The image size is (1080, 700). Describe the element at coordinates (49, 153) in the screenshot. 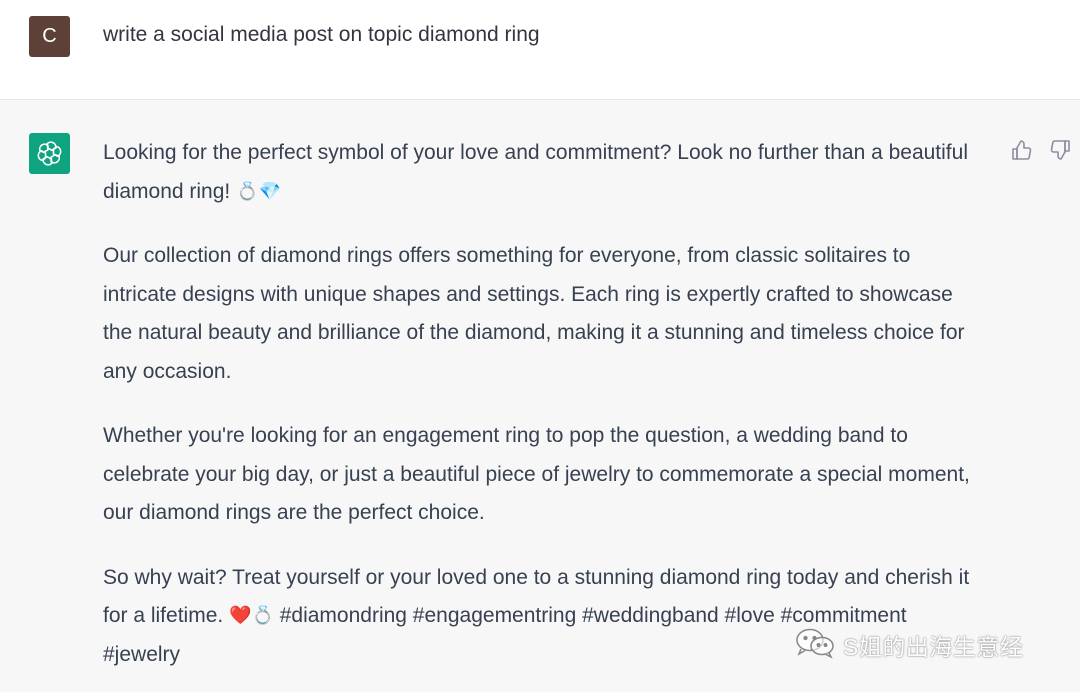

I see `openai-logo-icon` at that location.